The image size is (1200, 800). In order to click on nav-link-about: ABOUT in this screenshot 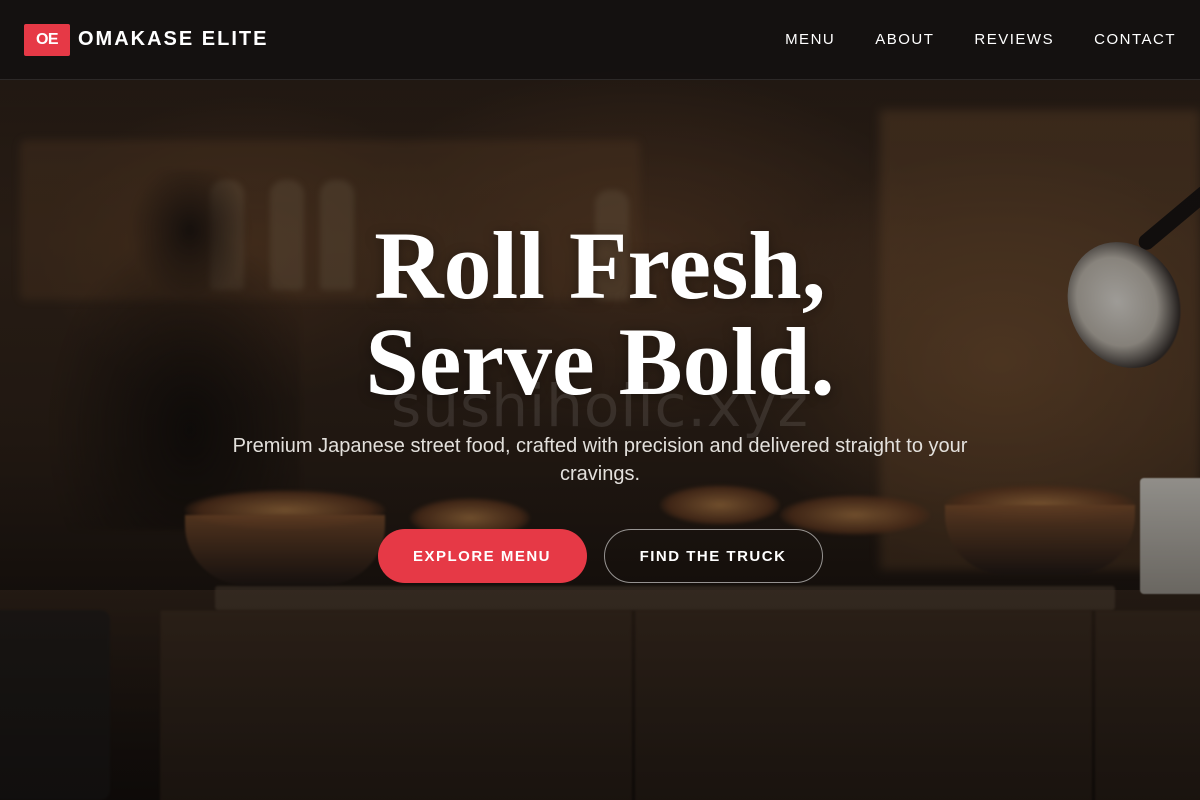, I will do `click(904, 39)`.